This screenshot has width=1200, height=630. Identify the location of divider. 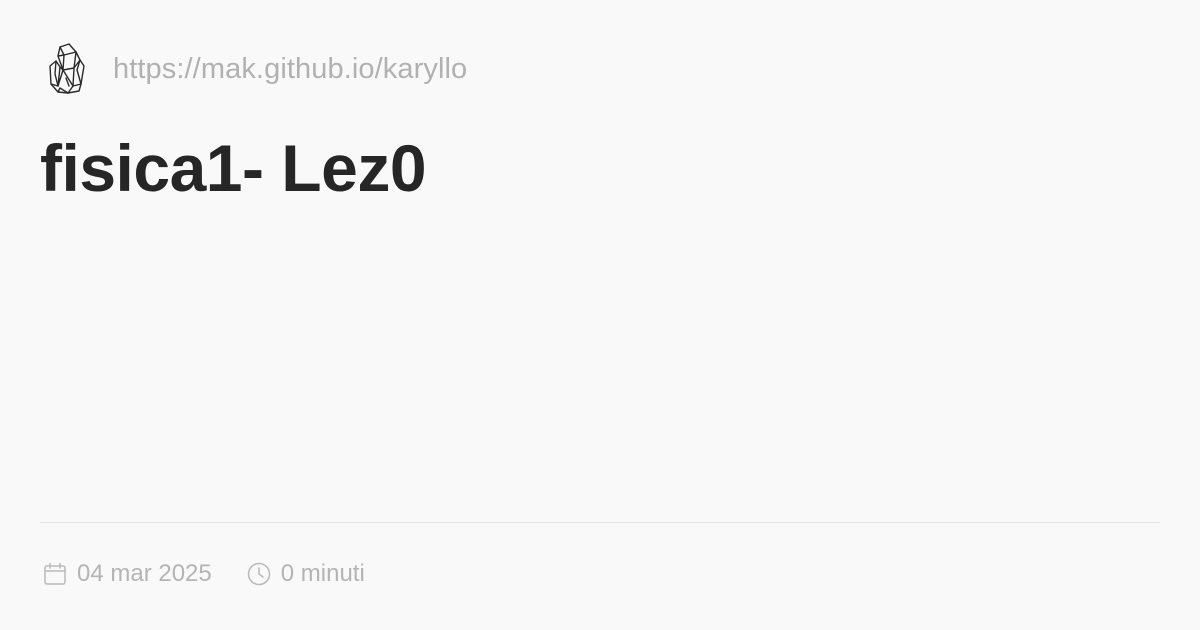
(600, 522).